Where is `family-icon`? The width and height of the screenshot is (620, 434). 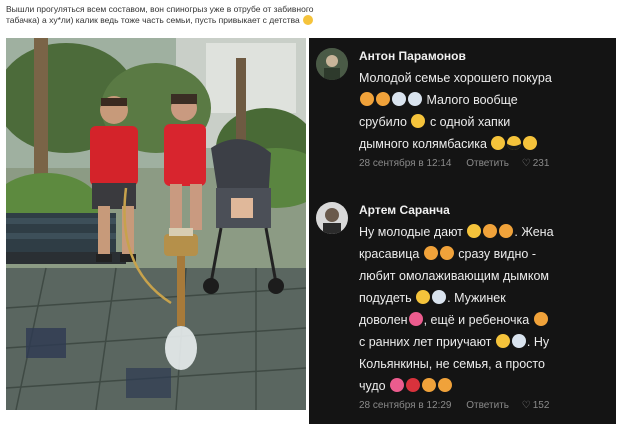 family-icon is located at coordinates (429, 385).